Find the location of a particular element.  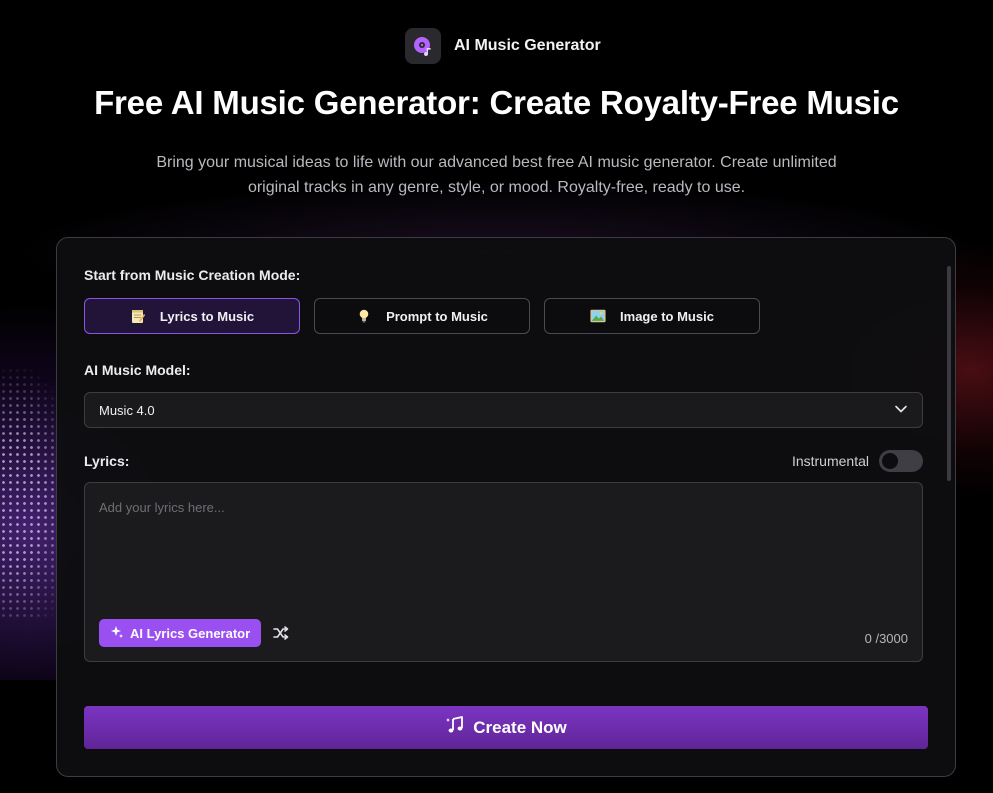

panel-scrollbar is located at coordinates (949, 373).